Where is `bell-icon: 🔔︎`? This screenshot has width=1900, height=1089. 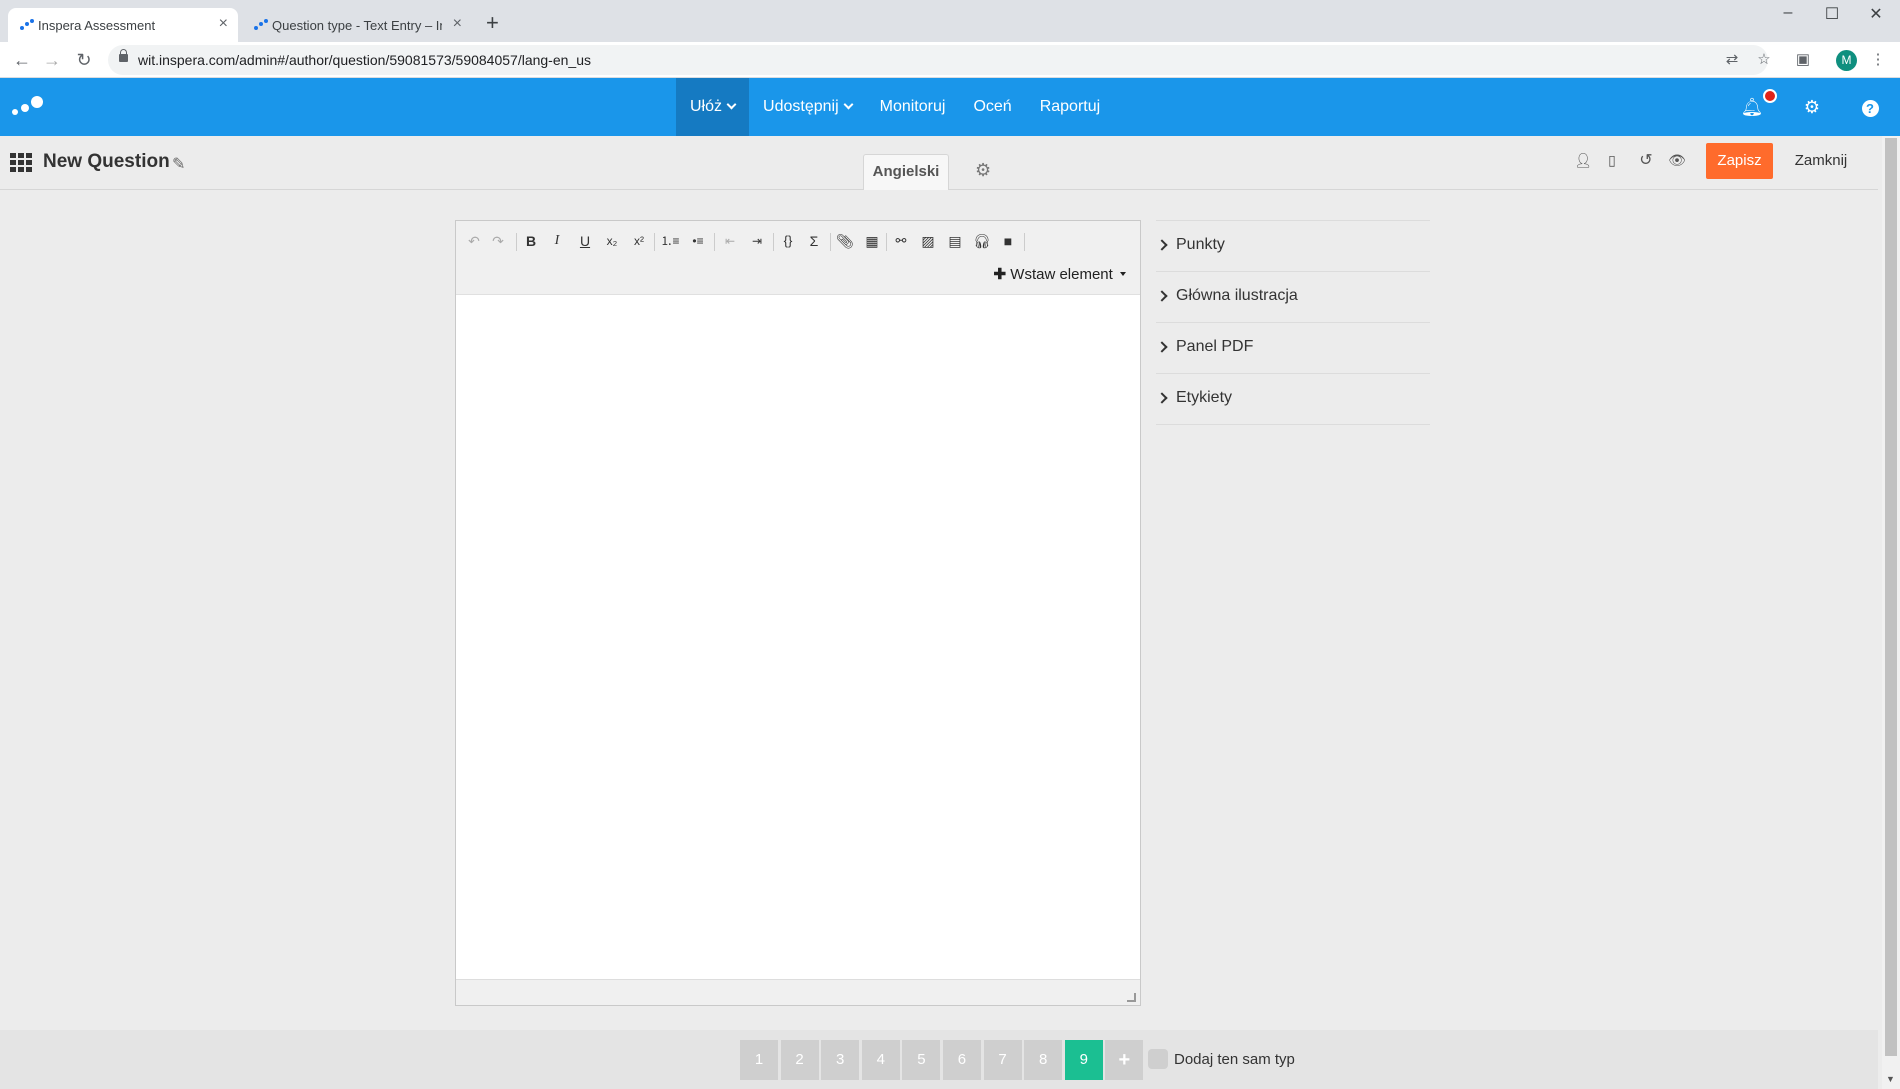 bell-icon: 🔔︎ is located at coordinates (1752, 107).